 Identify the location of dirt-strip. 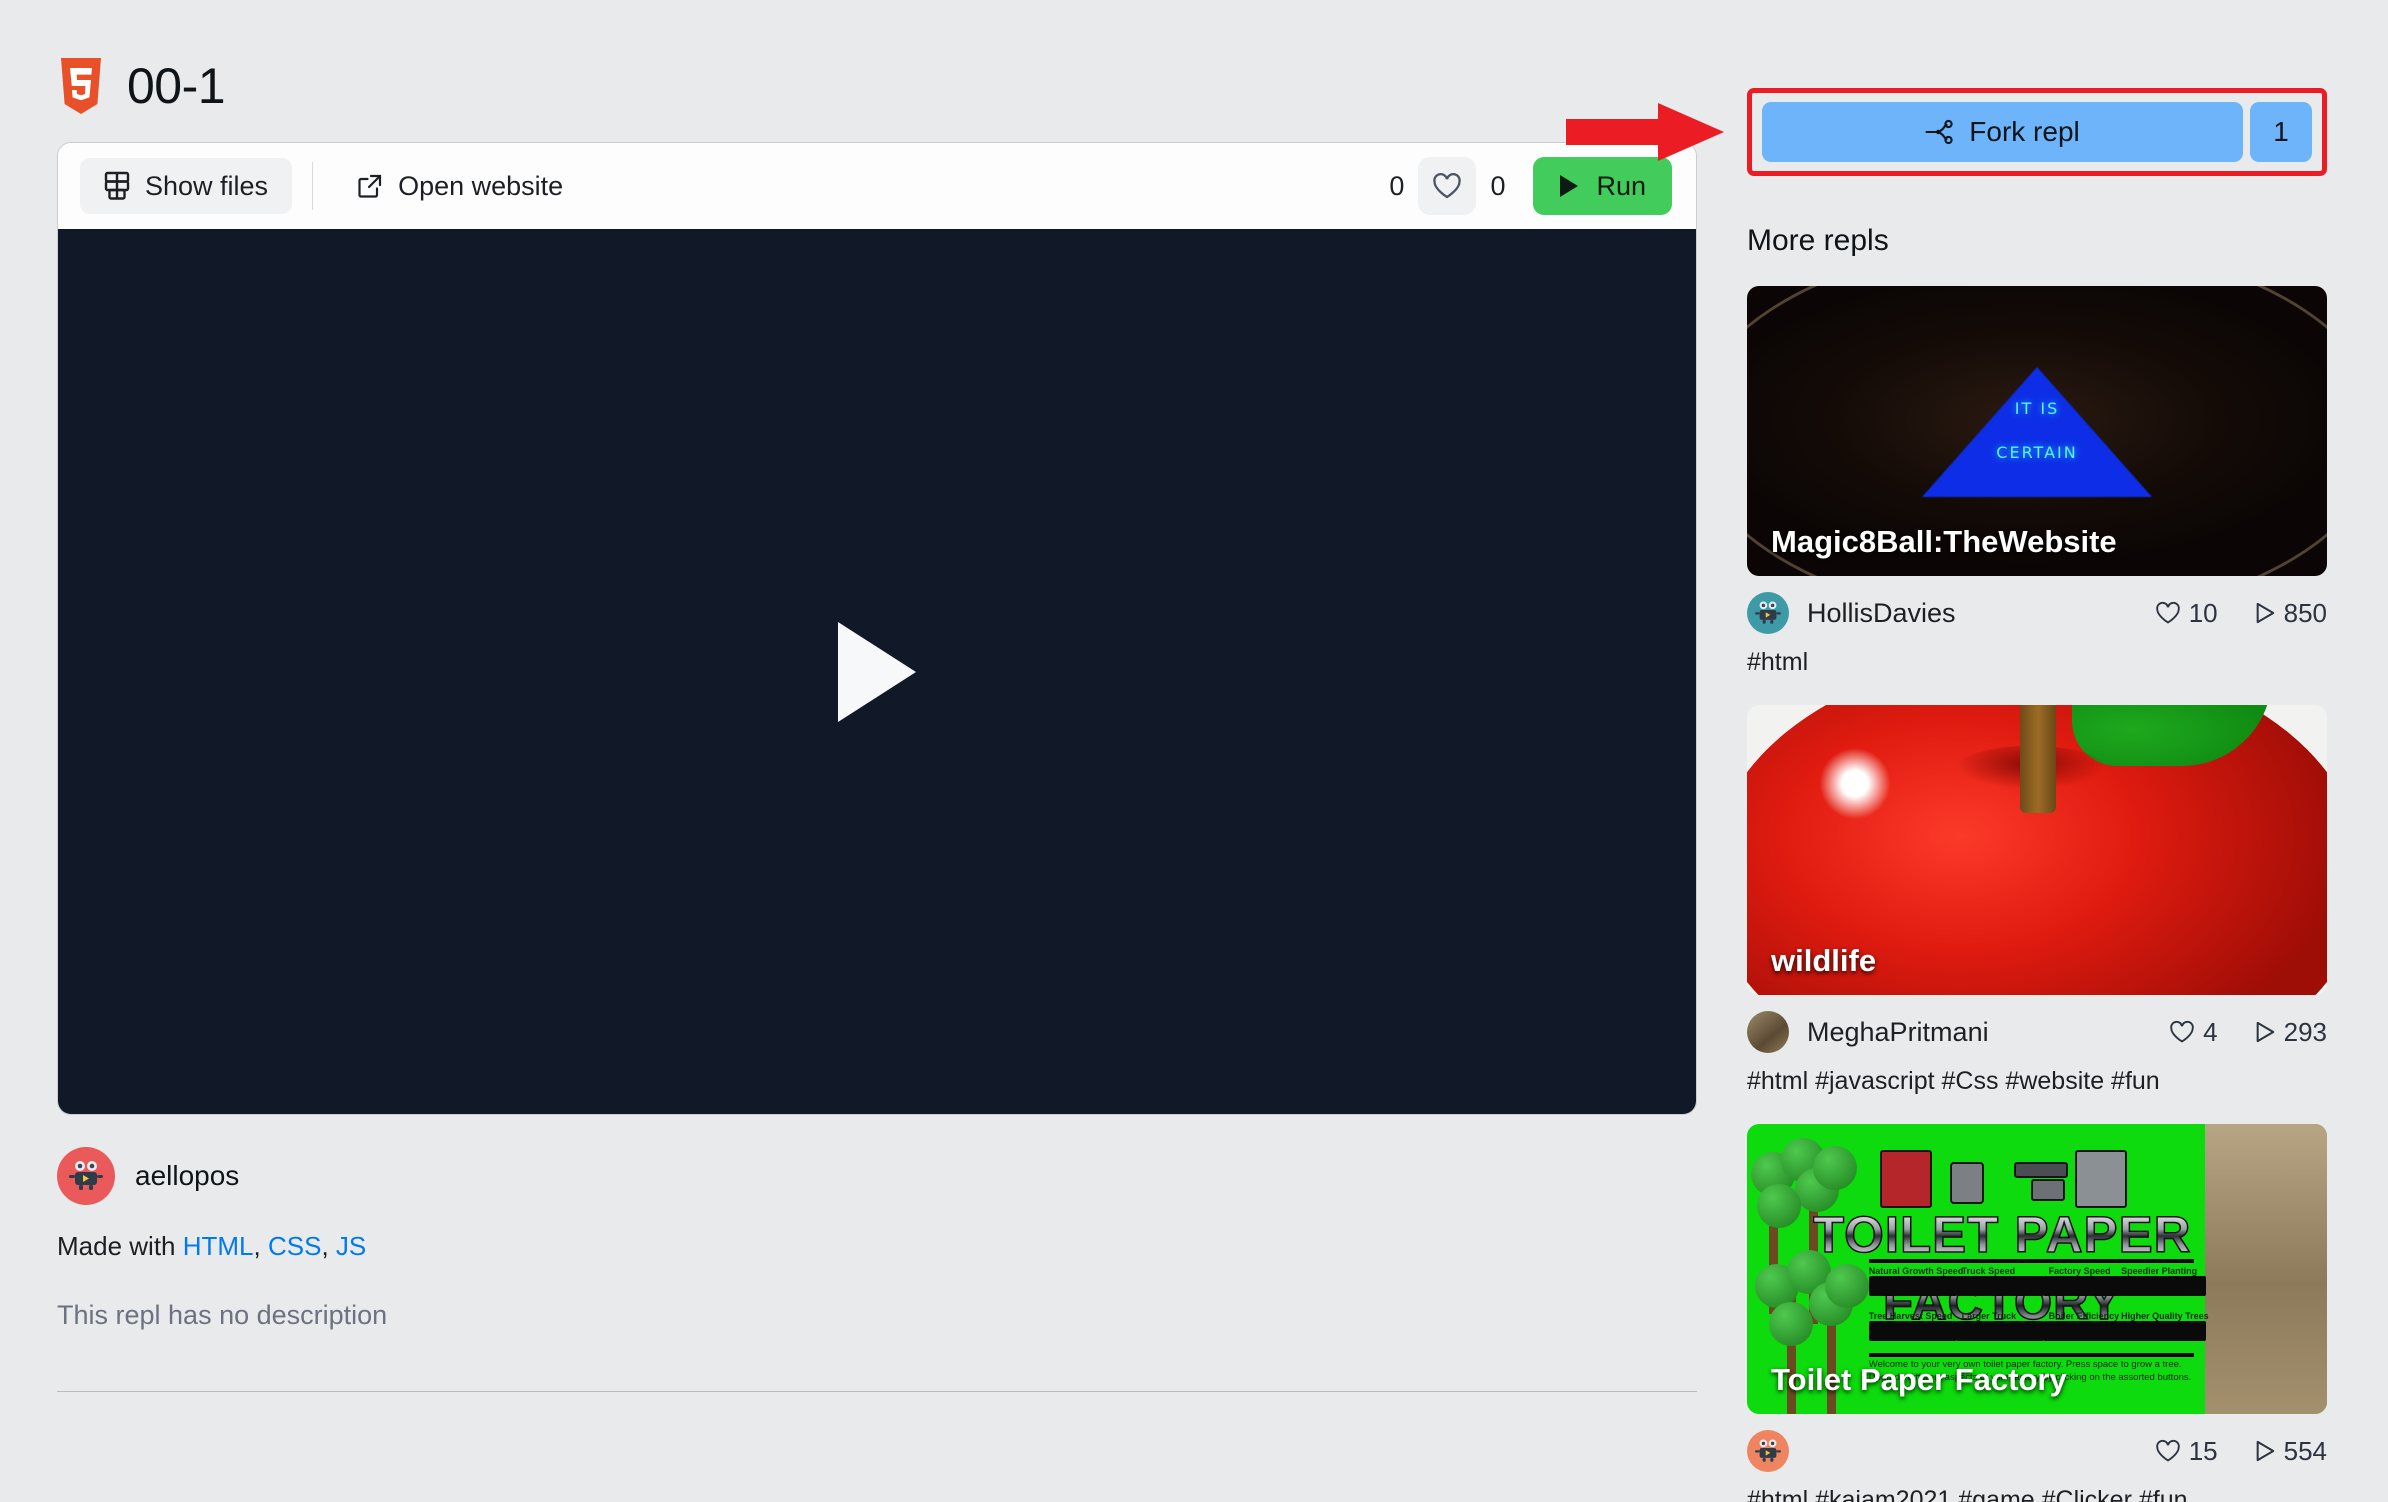
(2266, 1269).